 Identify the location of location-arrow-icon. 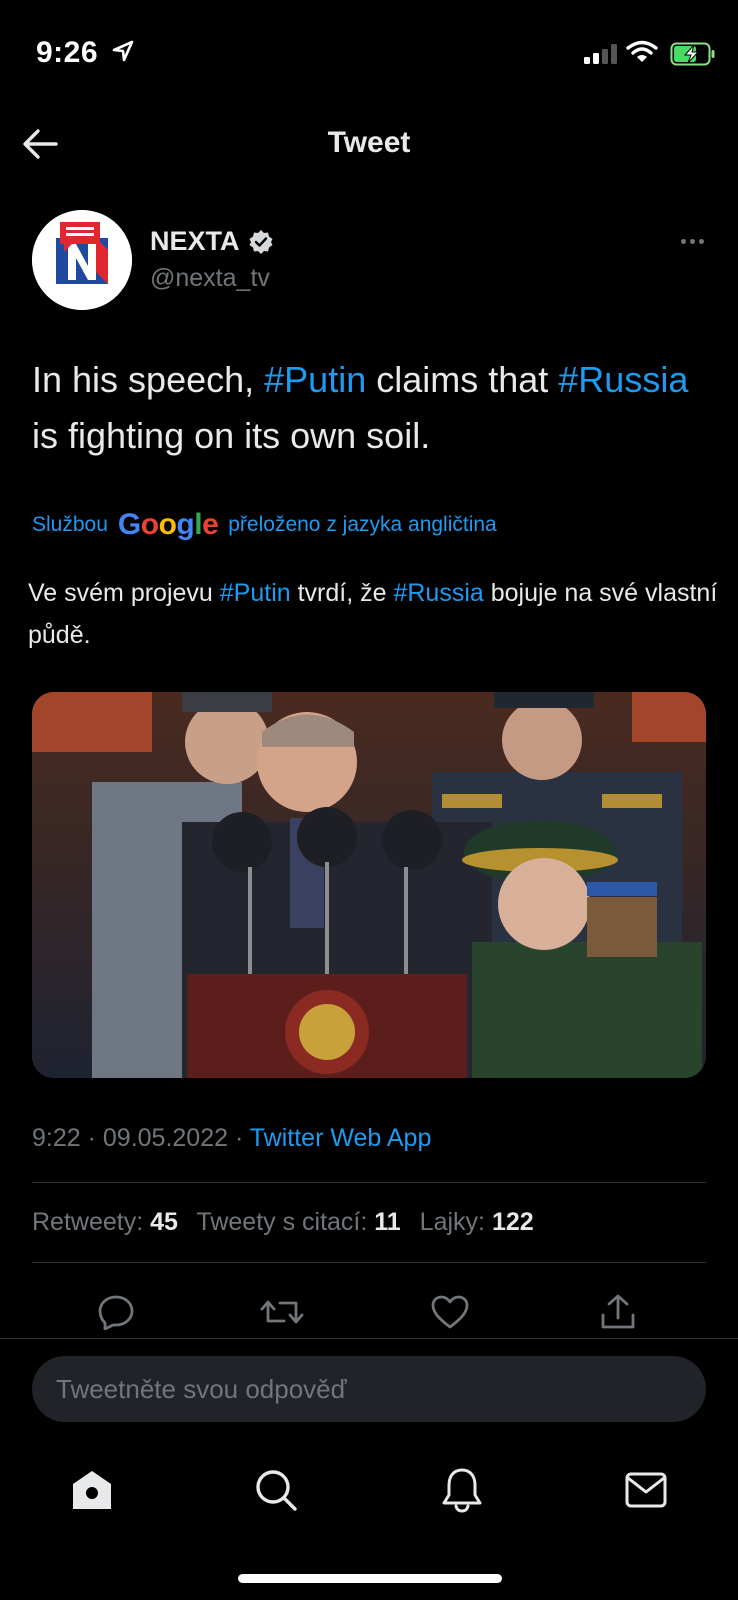
(123, 51).